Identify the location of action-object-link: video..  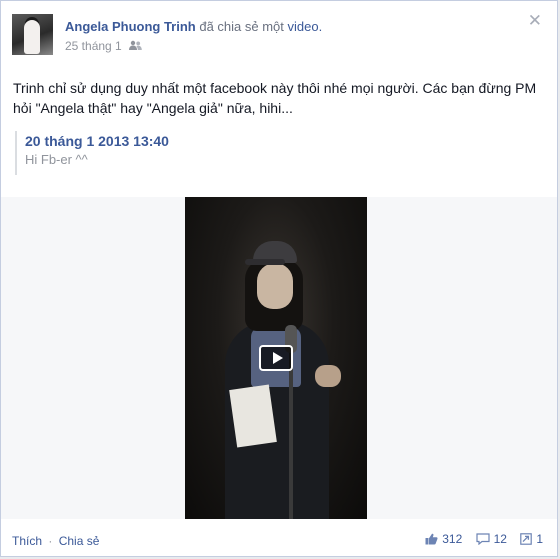
(305, 26).